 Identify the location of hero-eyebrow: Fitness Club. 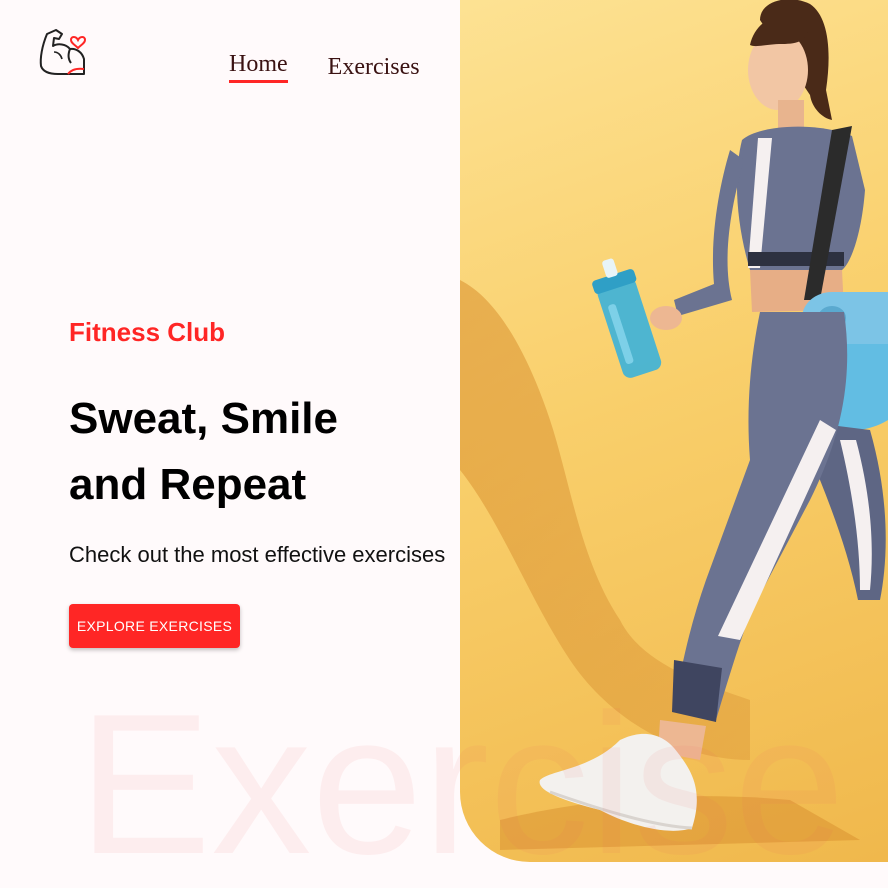
(147, 332).